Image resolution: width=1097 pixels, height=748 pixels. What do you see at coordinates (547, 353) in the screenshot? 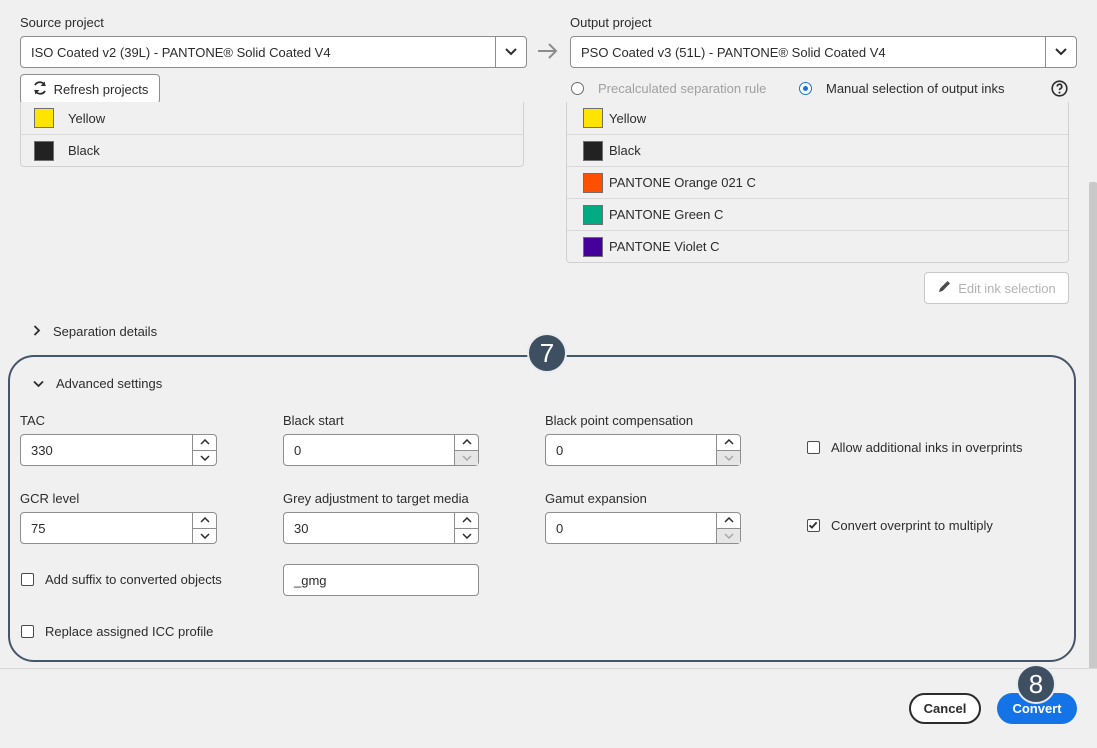
I see `callout-badge-7: 7` at bounding box center [547, 353].